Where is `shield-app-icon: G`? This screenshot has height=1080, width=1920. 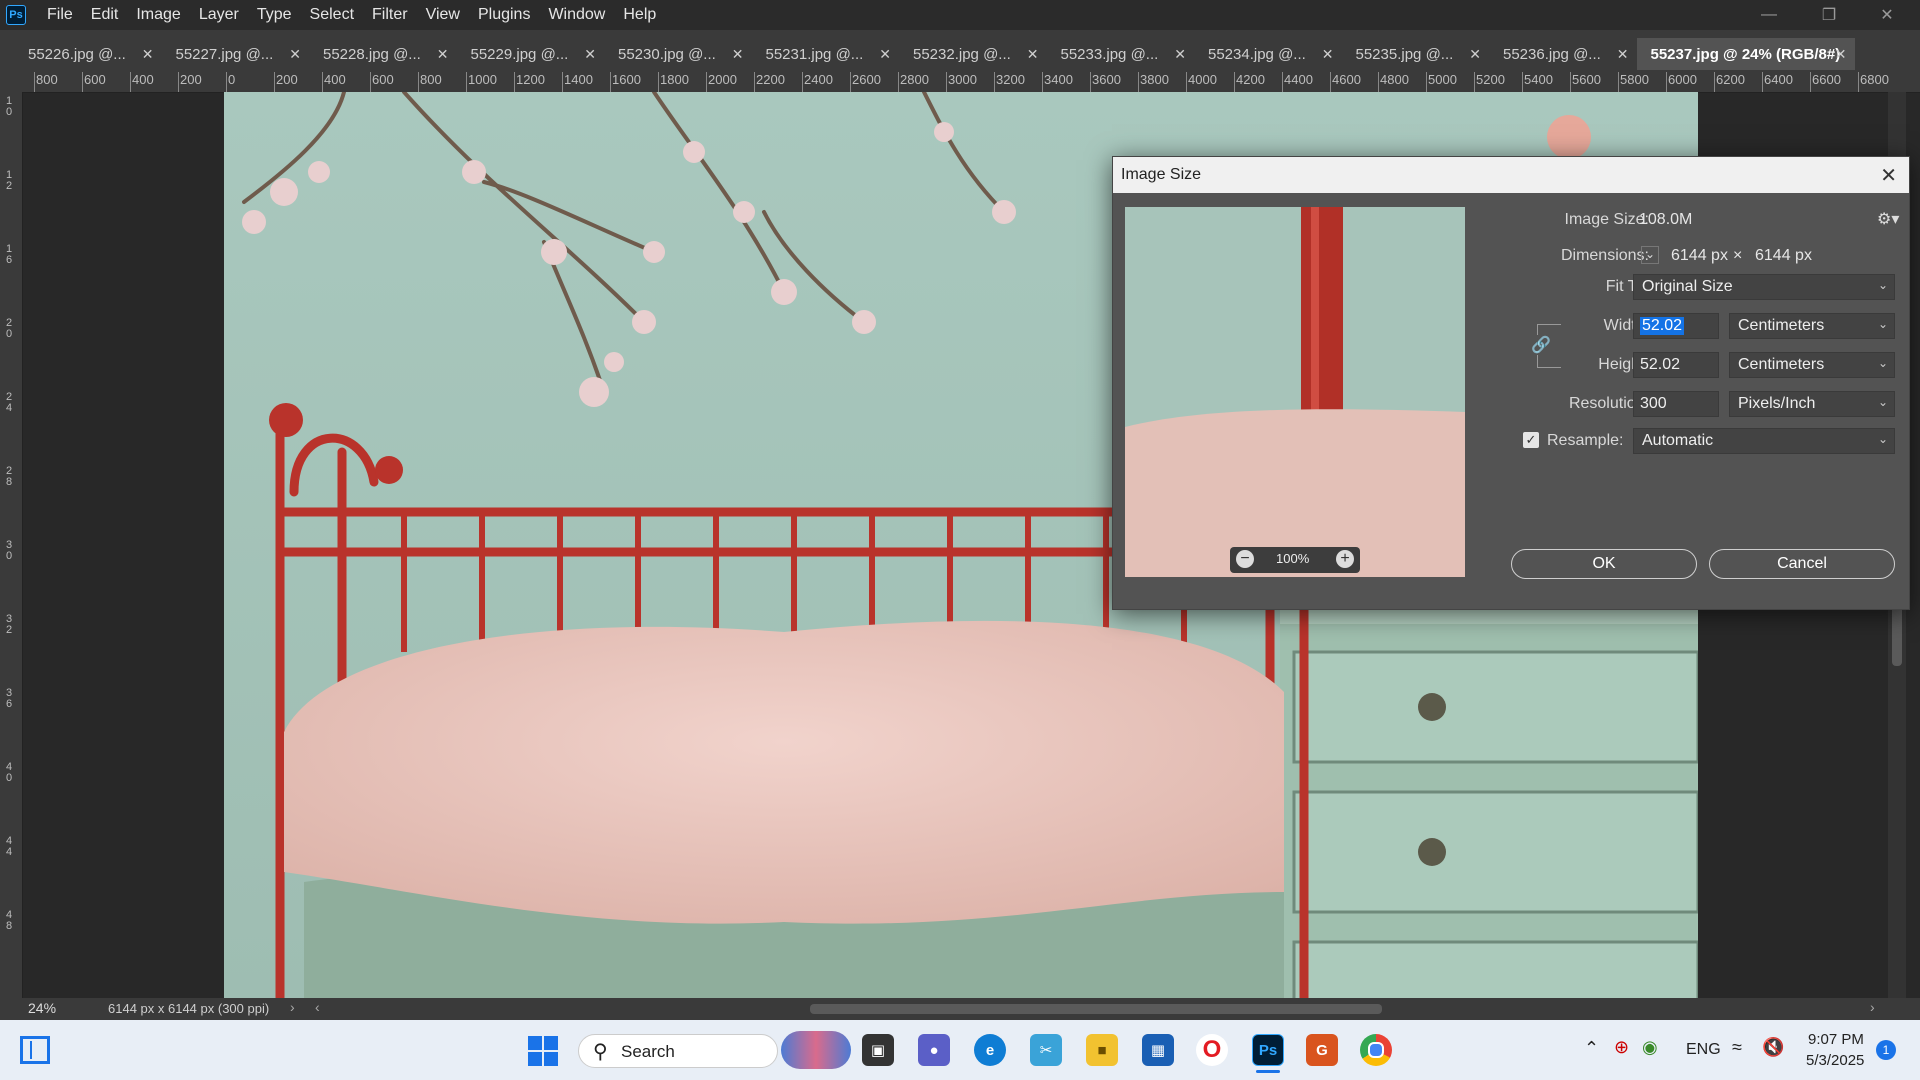 shield-app-icon: G is located at coordinates (1322, 1050).